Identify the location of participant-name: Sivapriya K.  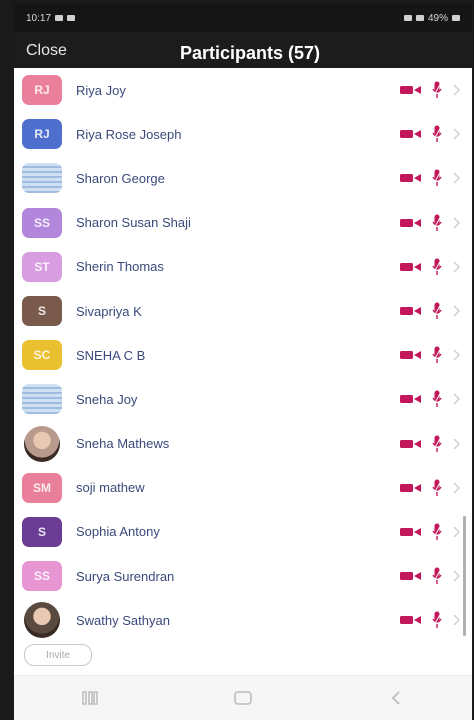
(109, 311).